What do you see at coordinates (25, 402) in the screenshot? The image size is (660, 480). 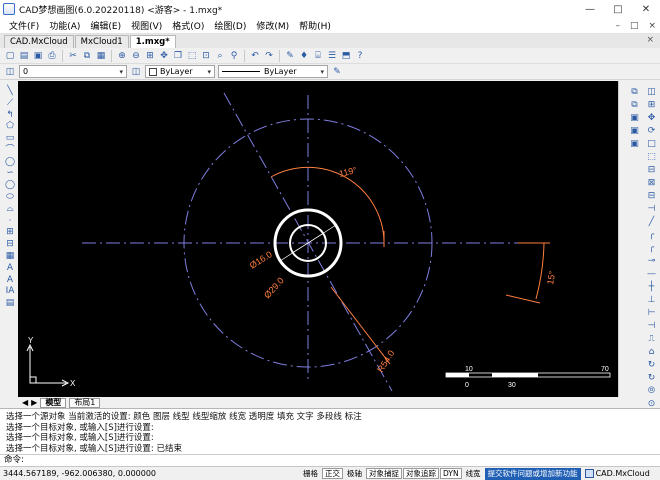 I see `tab-nav-prev: ◀` at bounding box center [25, 402].